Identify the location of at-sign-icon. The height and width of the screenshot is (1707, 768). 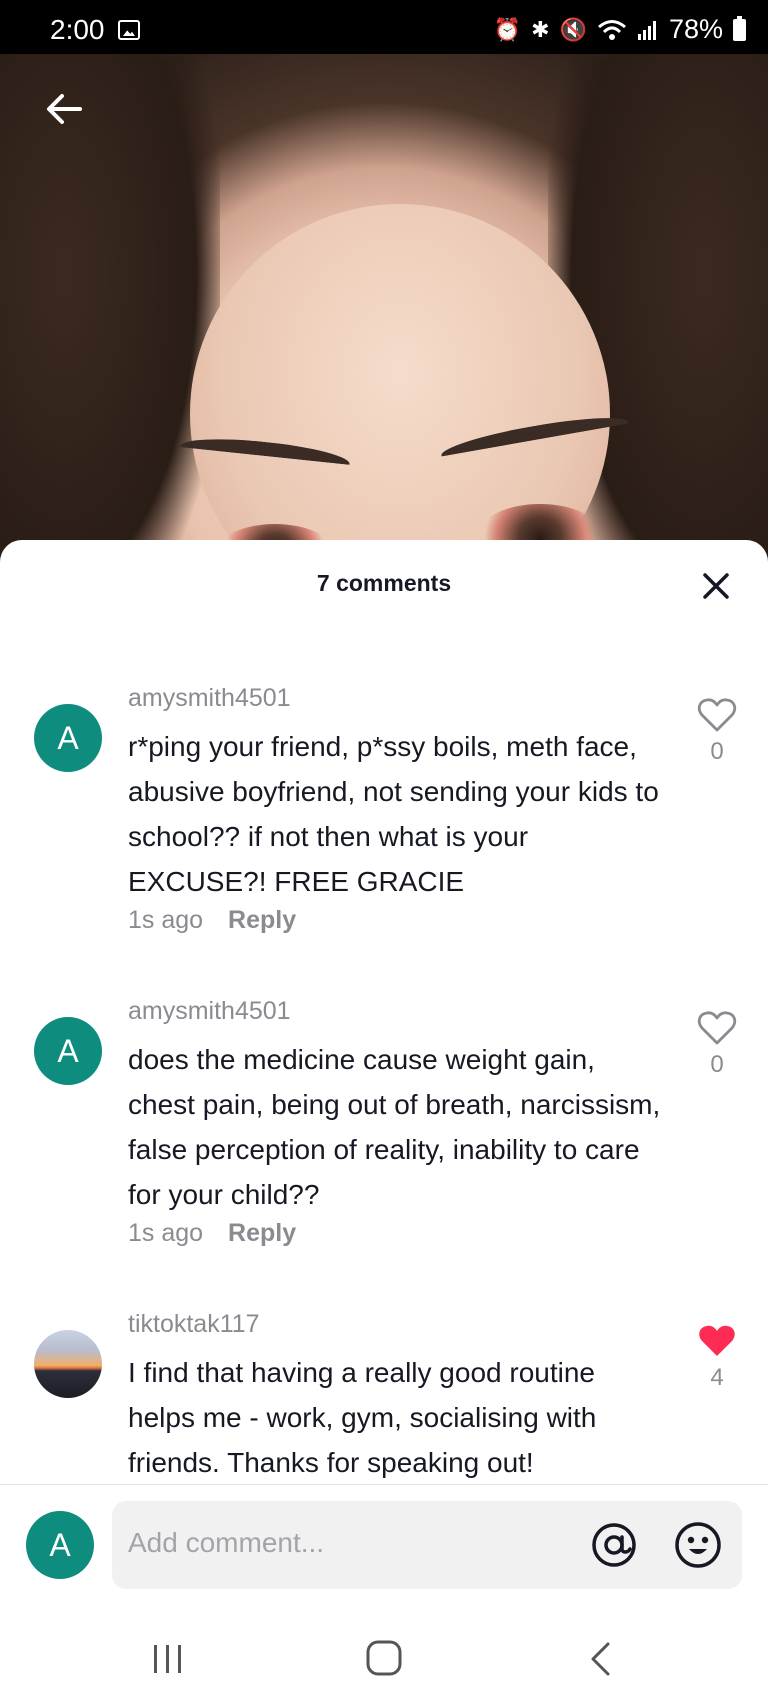
(614, 1545).